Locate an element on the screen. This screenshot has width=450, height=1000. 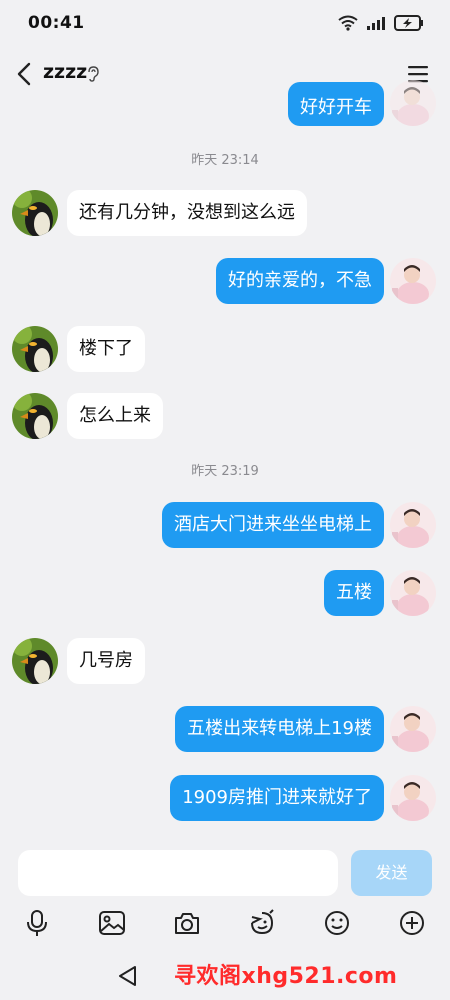
timestamp: 昨天 23:19 is located at coordinates (225, 471).